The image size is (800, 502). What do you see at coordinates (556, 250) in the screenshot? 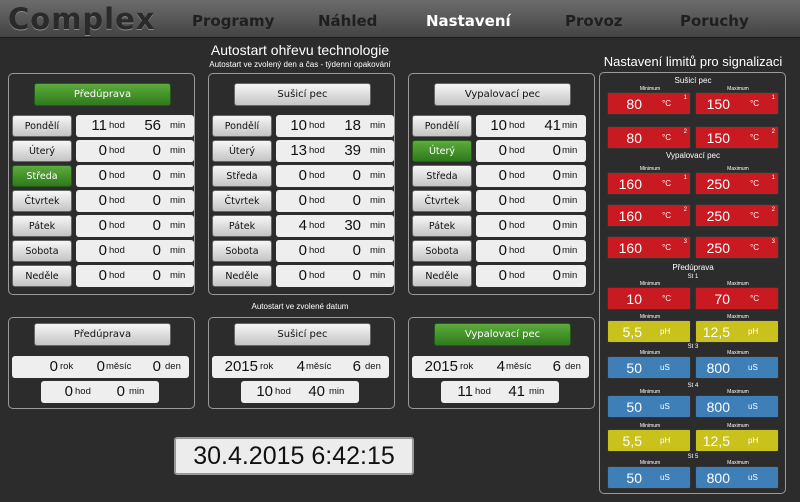
I see `minute-value: 0` at bounding box center [556, 250].